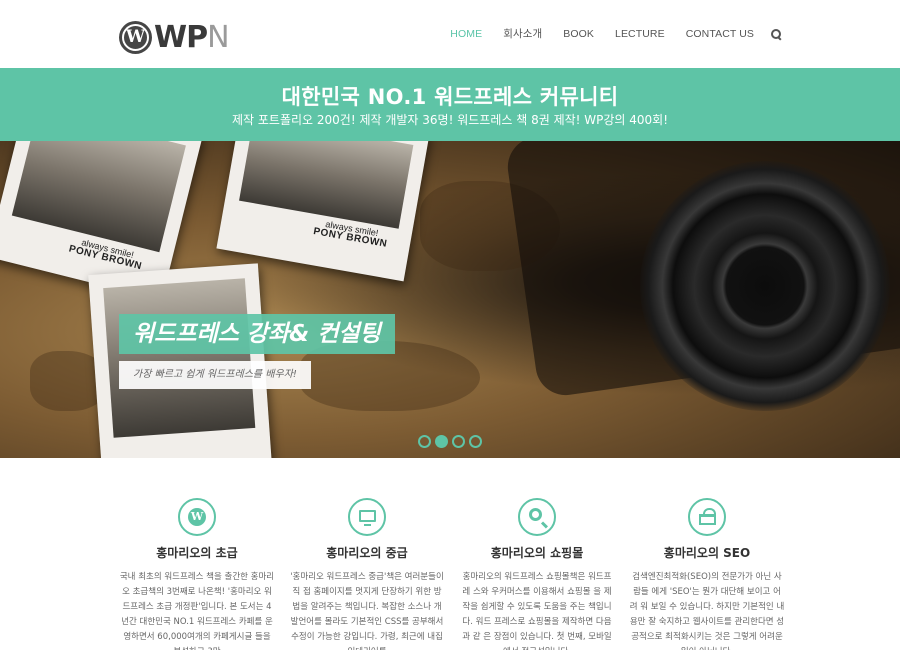 The image size is (900, 650). What do you see at coordinates (257, 334) in the screenshot?
I see `hero-title: 워드프레스 강좌& 컨설팅` at bounding box center [257, 334].